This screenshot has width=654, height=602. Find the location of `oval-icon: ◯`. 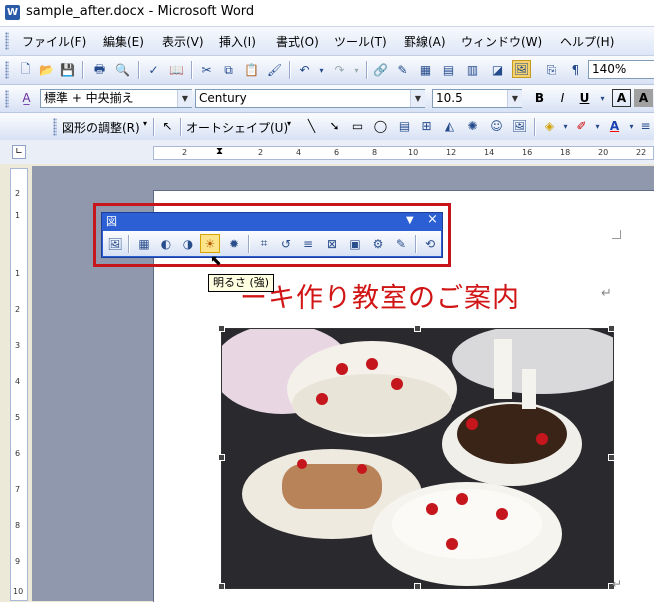

oval-icon: ◯ is located at coordinates (380, 126).